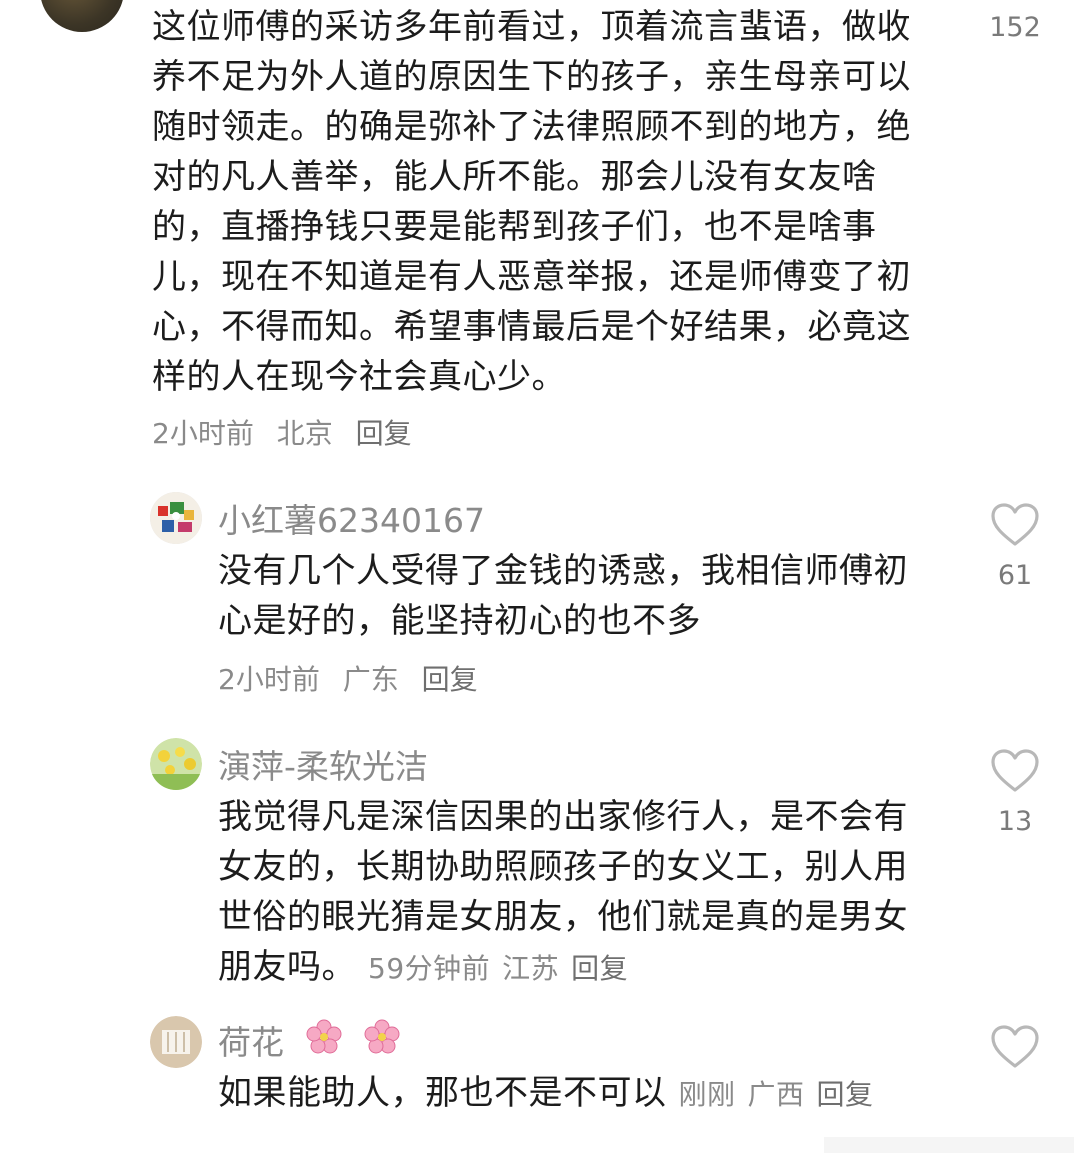  I want to click on reply-username: 演萍-柔软光洁, so click(323, 764).